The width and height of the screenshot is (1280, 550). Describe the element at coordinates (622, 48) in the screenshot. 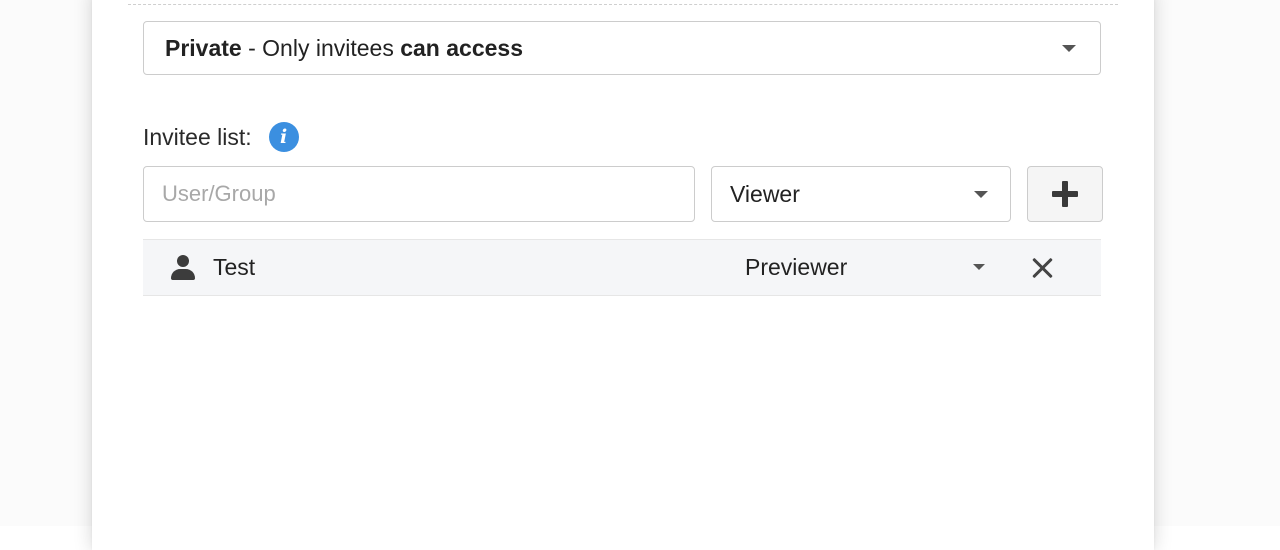

I see `access-level-select: Private - Only invitees can access` at that location.